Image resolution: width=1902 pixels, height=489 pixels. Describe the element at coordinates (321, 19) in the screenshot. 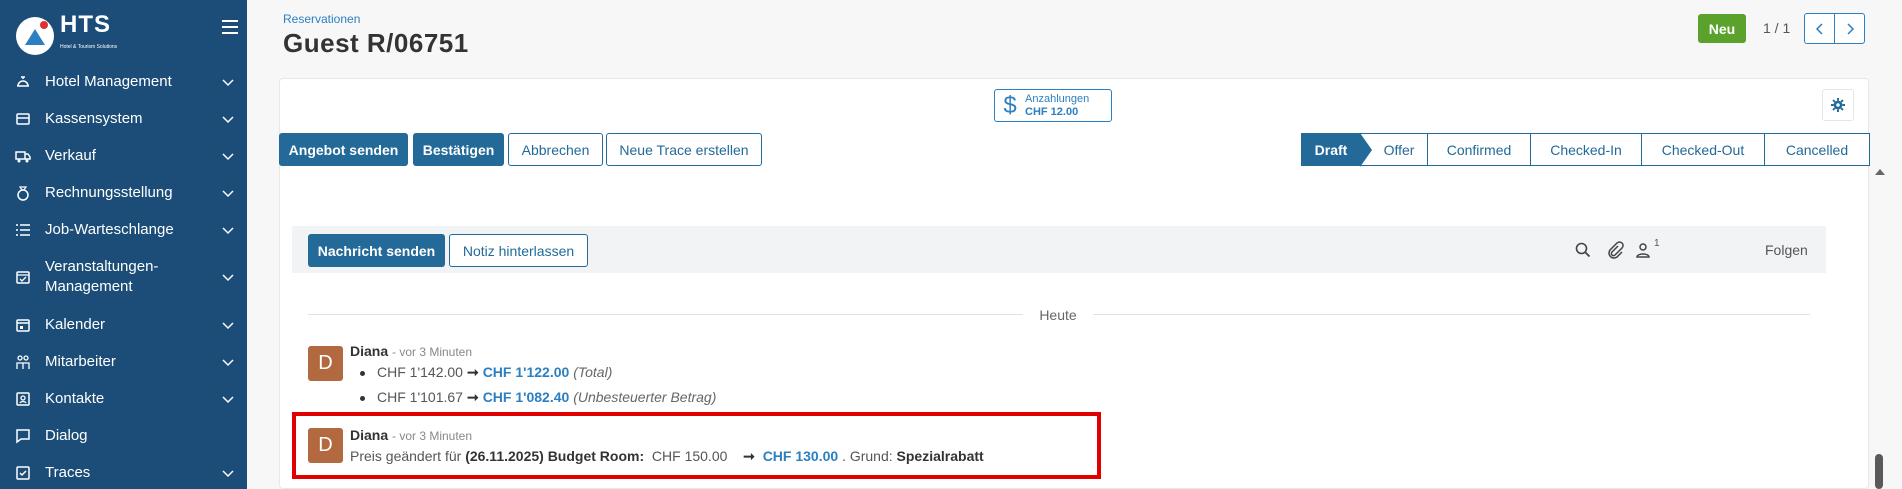

I see `breadcrumb: Reservationen` at that location.